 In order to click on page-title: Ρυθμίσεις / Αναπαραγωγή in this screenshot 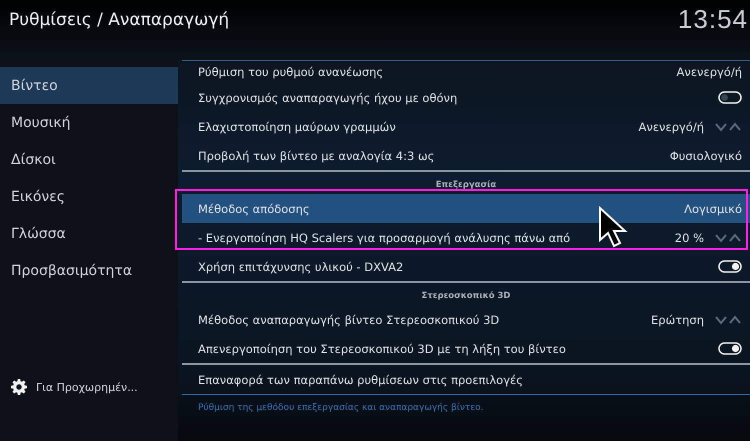, I will do `click(119, 20)`.